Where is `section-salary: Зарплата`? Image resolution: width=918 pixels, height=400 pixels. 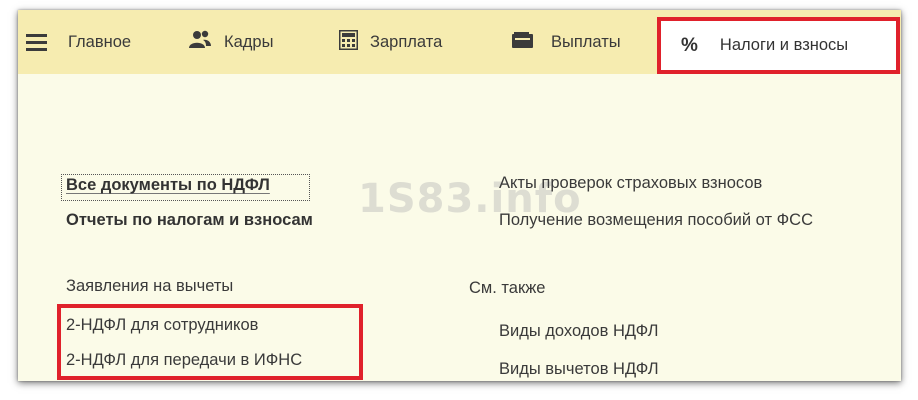 section-salary: Зарплата is located at coordinates (390, 42).